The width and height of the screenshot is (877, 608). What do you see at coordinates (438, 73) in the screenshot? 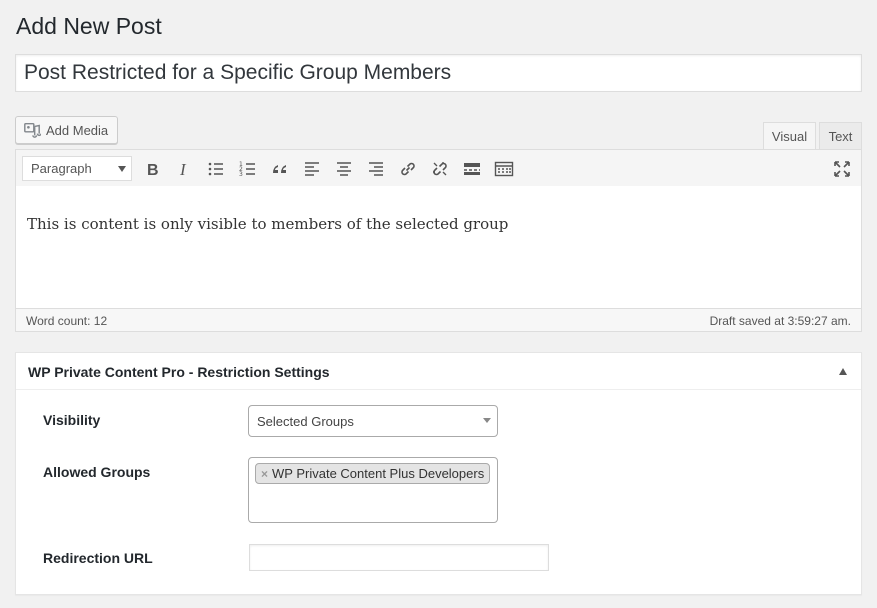
I see `post-title-input` at bounding box center [438, 73].